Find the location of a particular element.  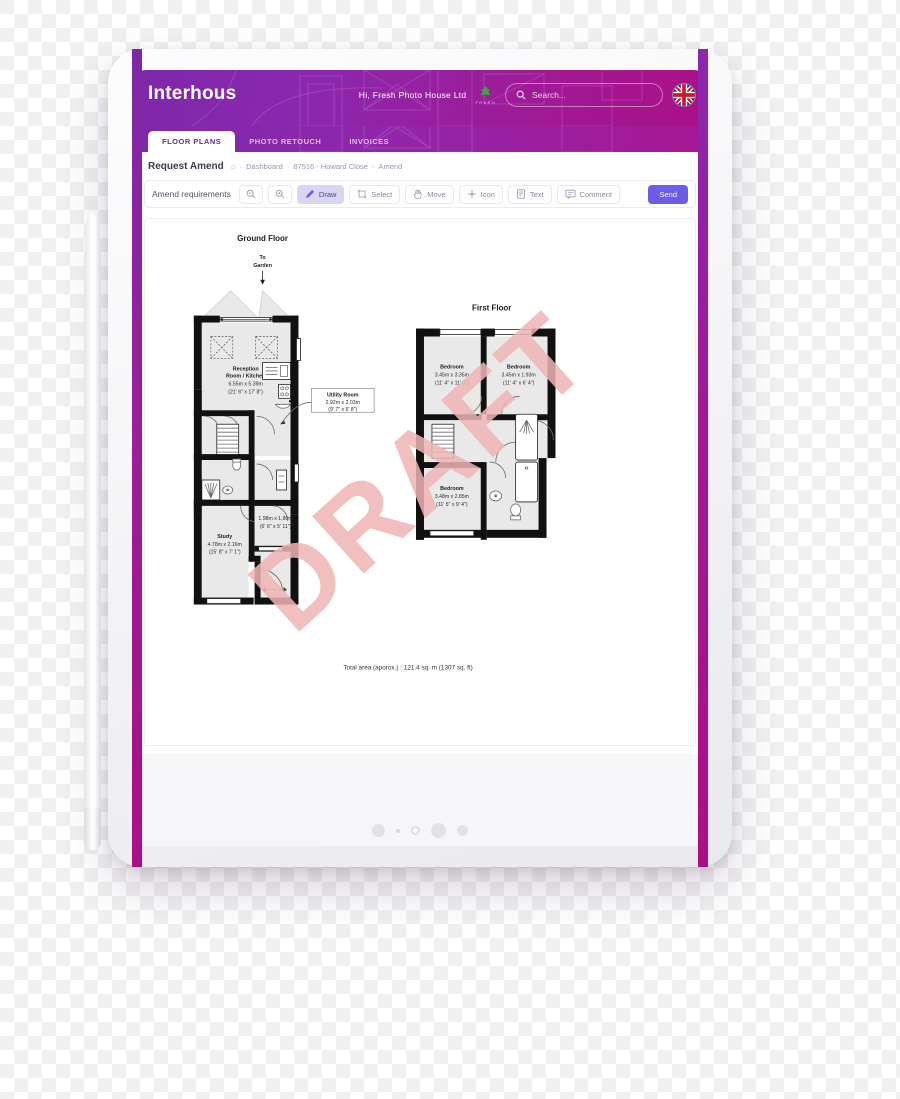

toolbar-label: Amend requirements is located at coordinates (191, 194).